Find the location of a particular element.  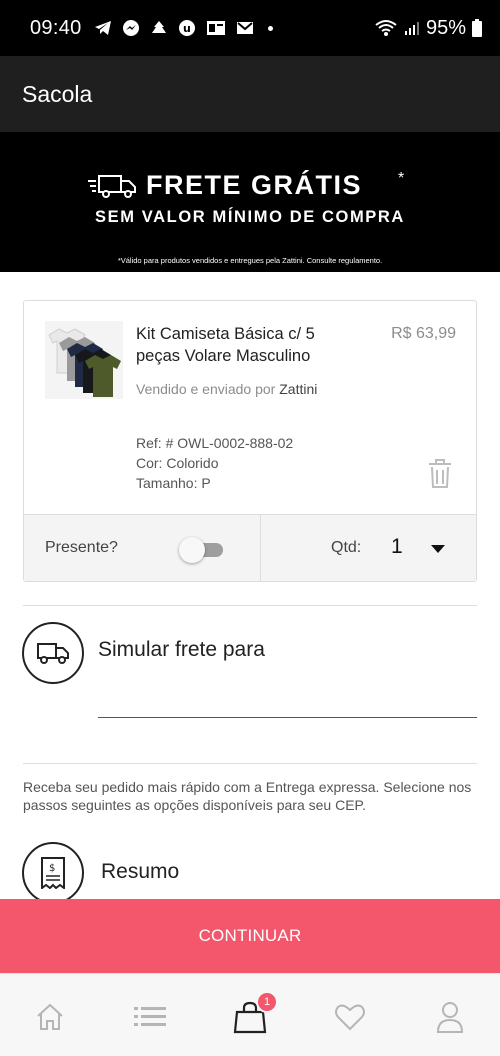

status-right: 95% is located at coordinates (428, 28).